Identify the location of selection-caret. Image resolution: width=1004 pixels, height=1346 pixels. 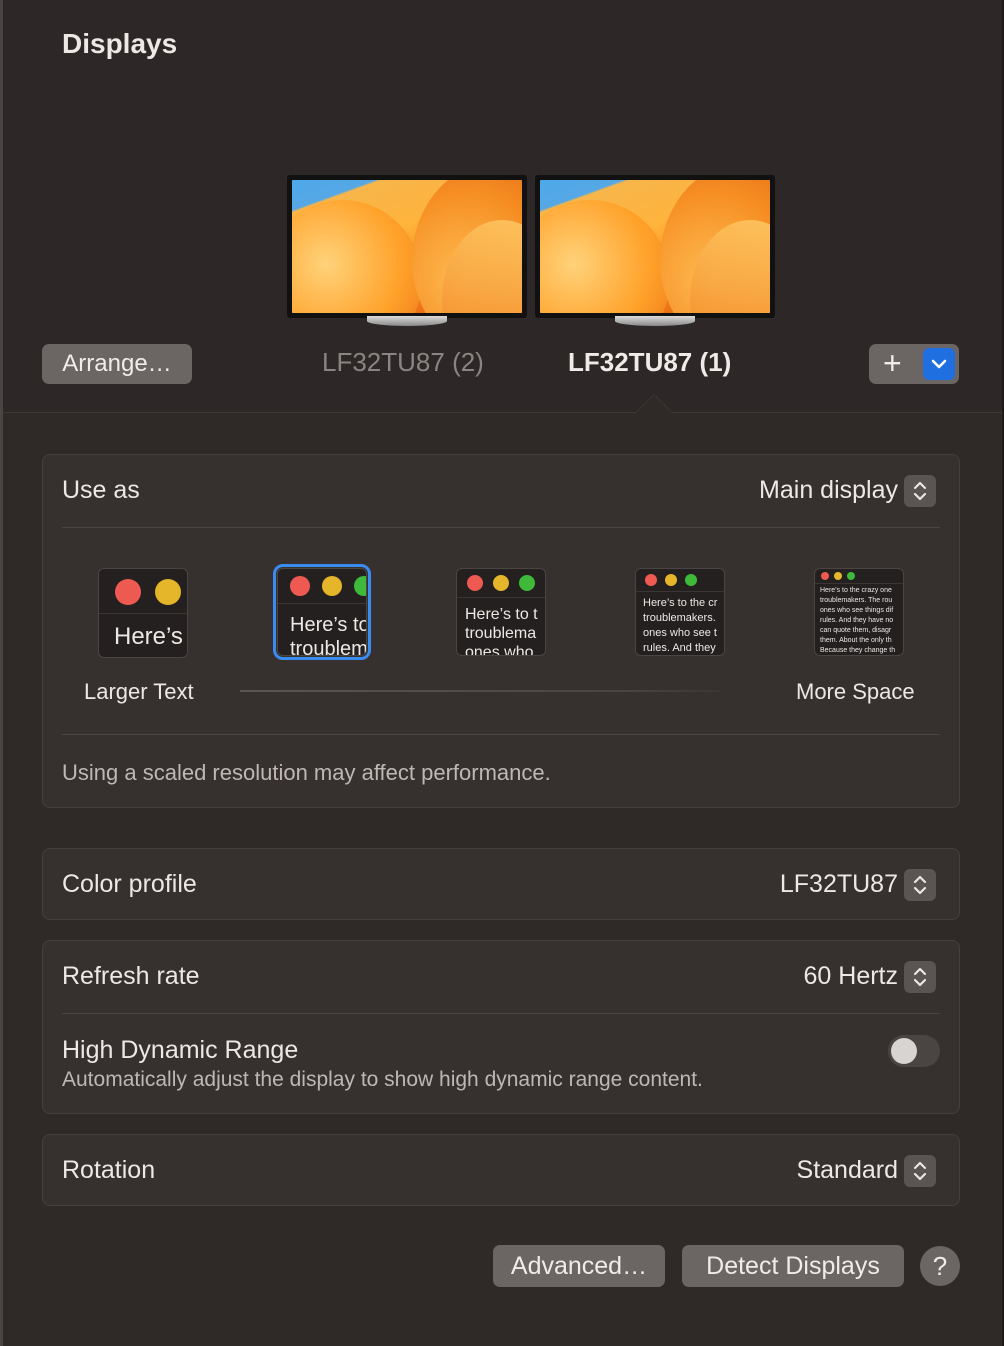
(654, 404).